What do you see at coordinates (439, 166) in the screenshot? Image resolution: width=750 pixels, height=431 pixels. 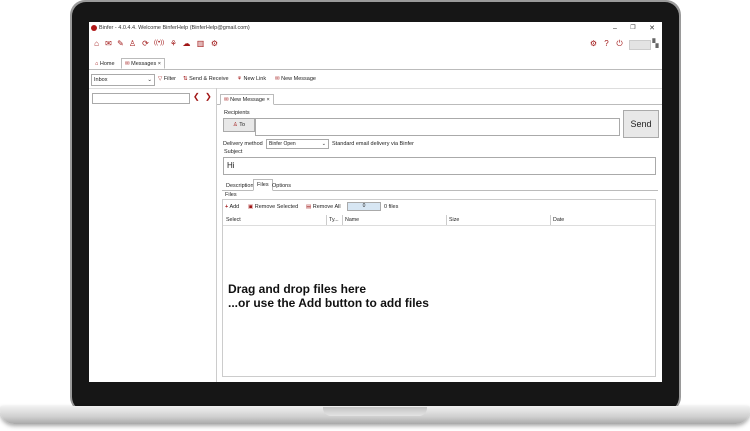 I see `subject-input: Hi` at bounding box center [439, 166].